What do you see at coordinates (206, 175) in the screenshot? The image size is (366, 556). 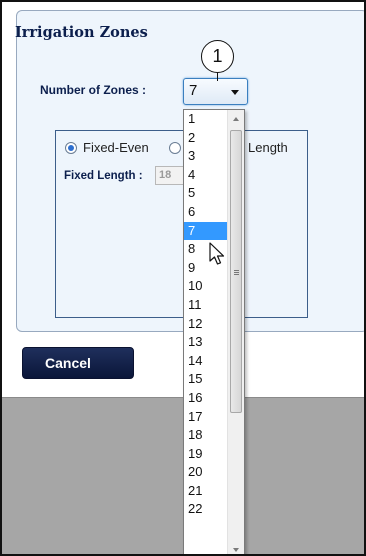 I see `dropdown-option: 4` at bounding box center [206, 175].